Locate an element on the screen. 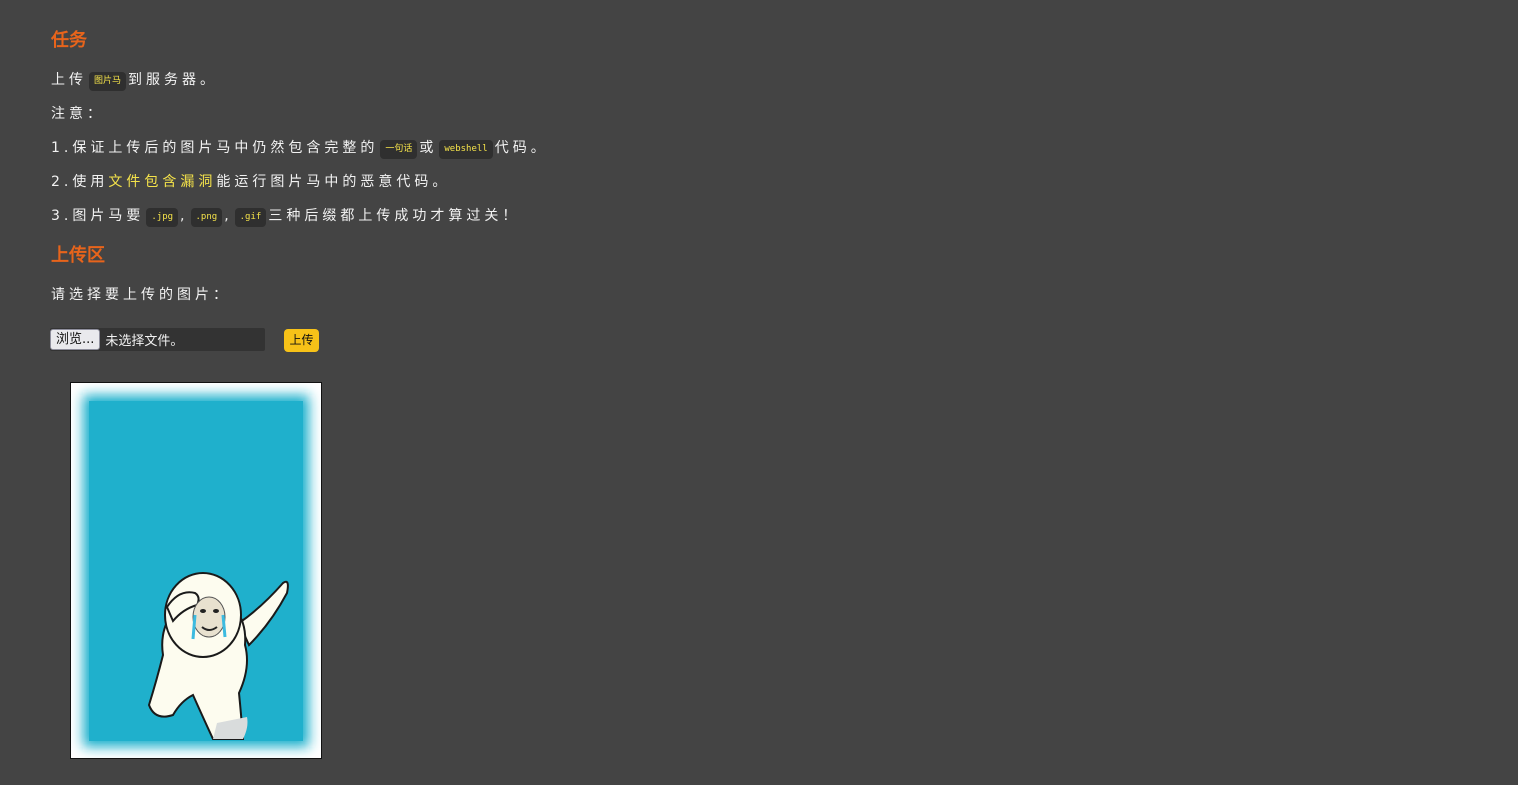  note-item-3-suffix: 三种后缀都上传成功才算过关！ is located at coordinates (394, 216).